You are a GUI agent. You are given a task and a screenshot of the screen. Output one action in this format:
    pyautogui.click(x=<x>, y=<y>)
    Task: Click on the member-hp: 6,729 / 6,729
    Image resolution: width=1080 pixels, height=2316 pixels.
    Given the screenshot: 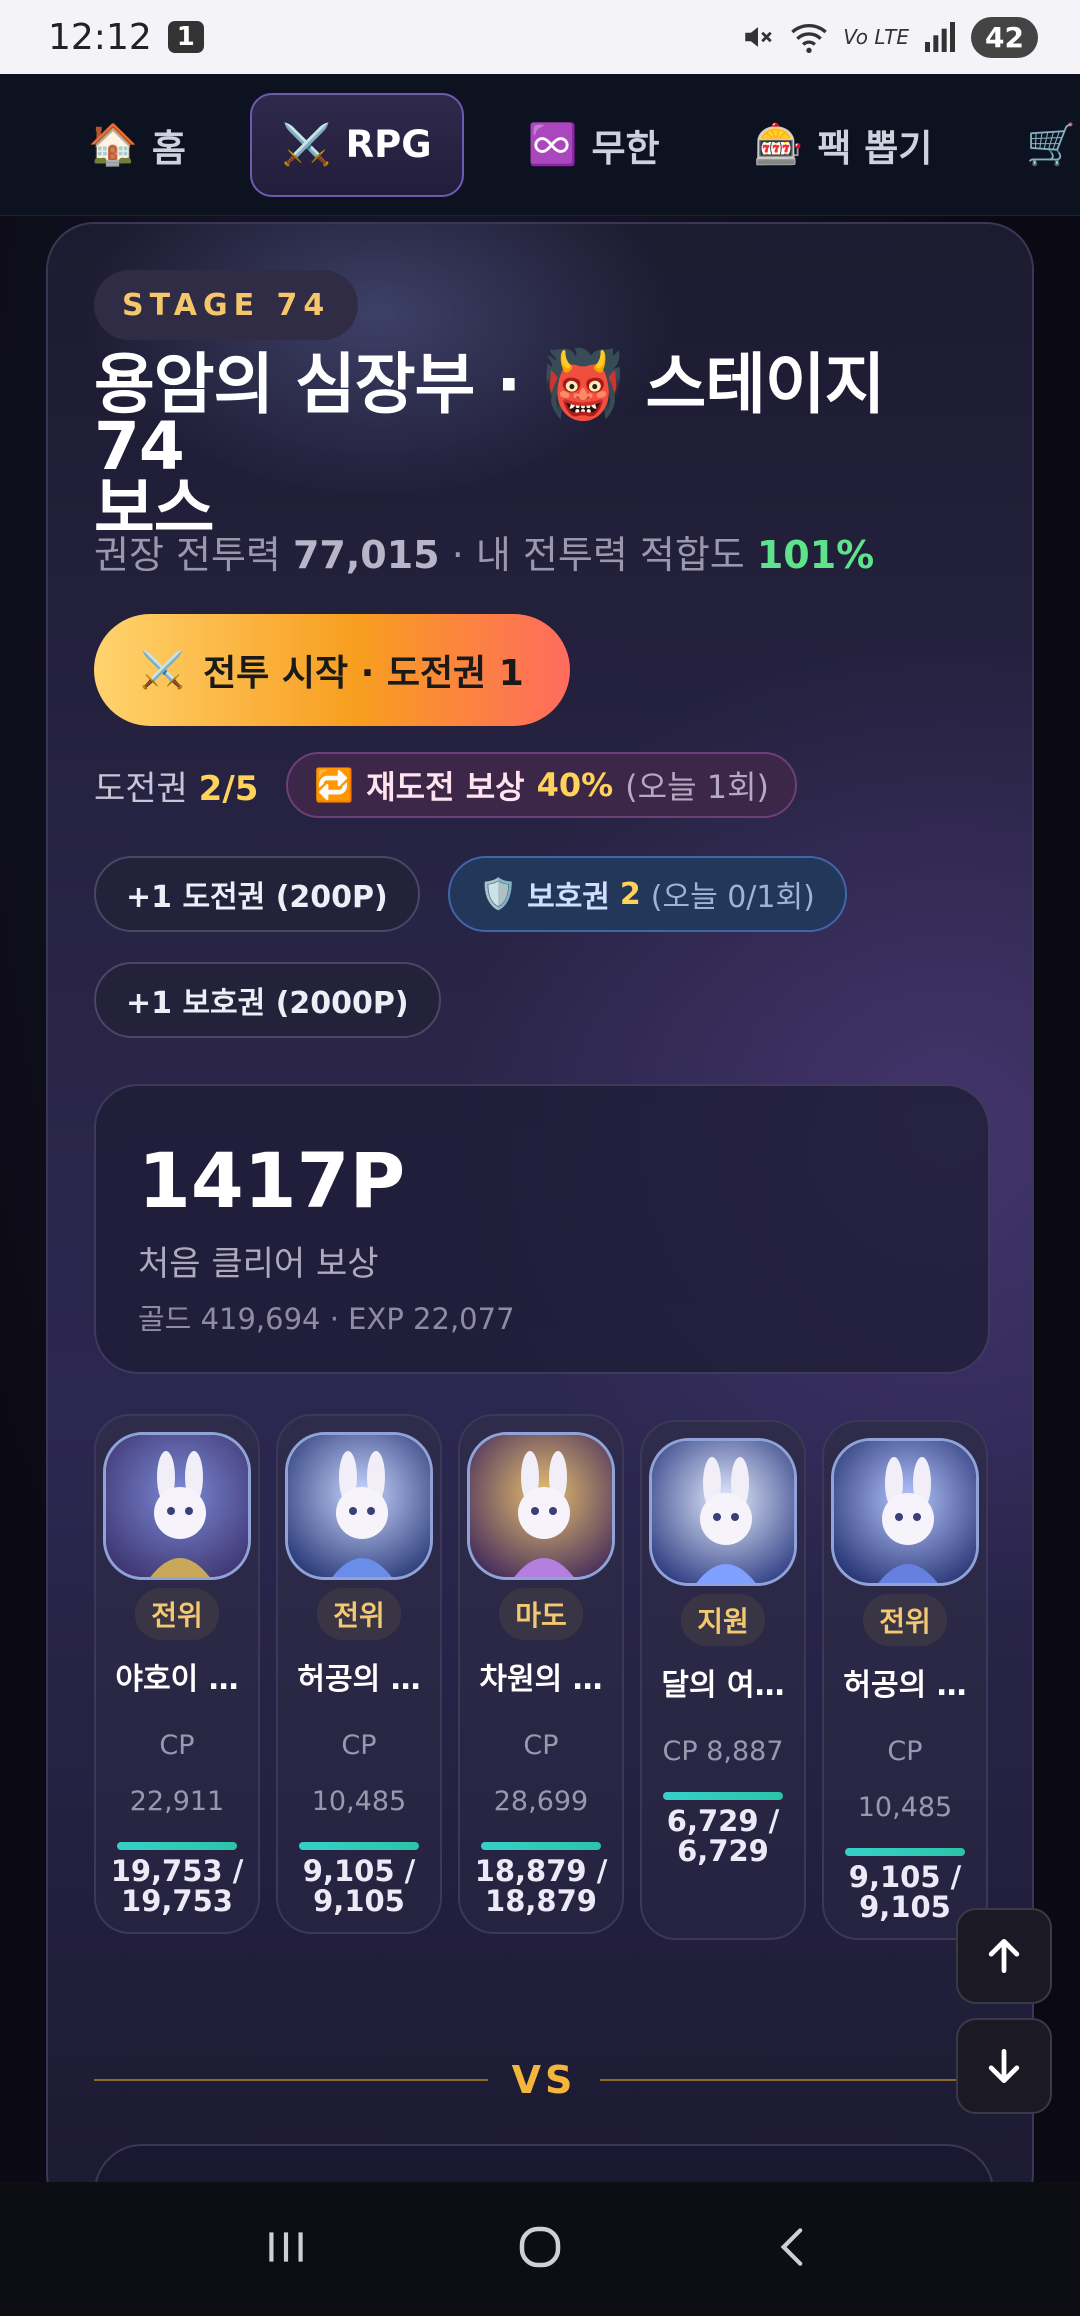 What is the action you would take?
    pyautogui.click(x=723, y=1836)
    